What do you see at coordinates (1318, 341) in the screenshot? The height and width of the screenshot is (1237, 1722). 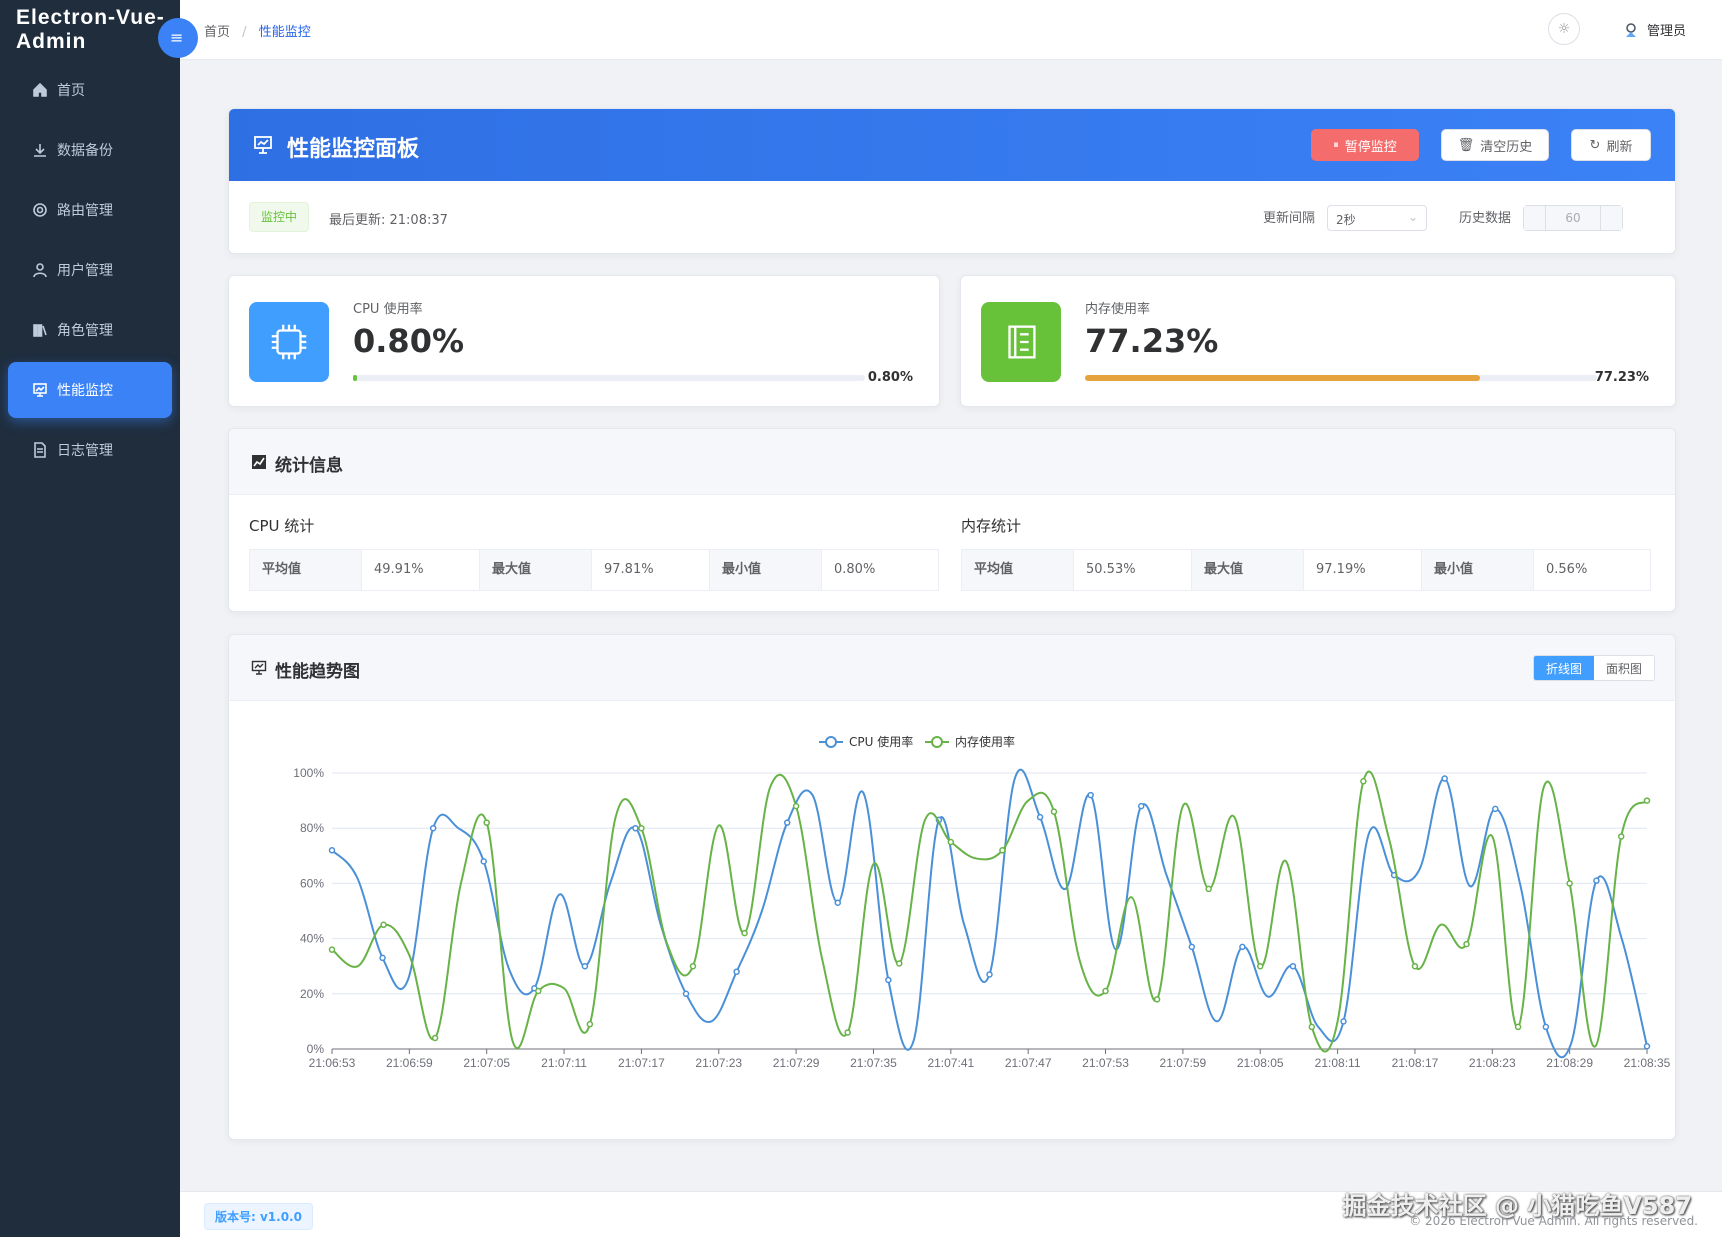 I see `memory-metric-card: 内存使用率 77.23% 77.23%` at bounding box center [1318, 341].